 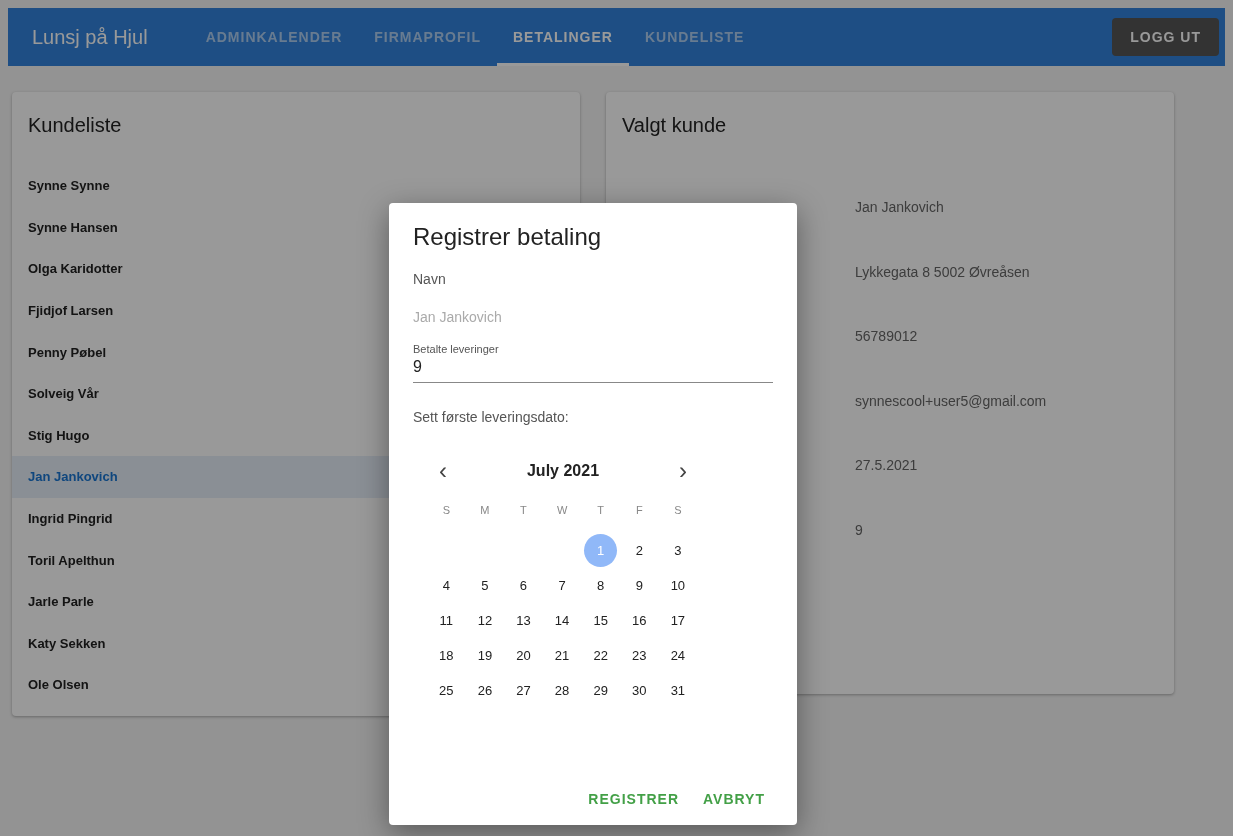 I want to click on calendar-day: 11, so click(x=446, y=620).